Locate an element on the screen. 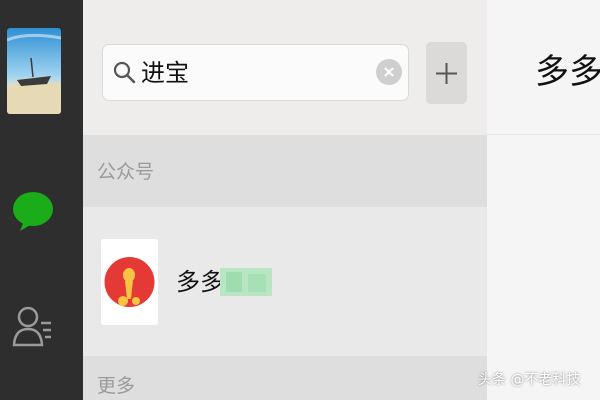  clear-icon is located at coordinates (389, 72).